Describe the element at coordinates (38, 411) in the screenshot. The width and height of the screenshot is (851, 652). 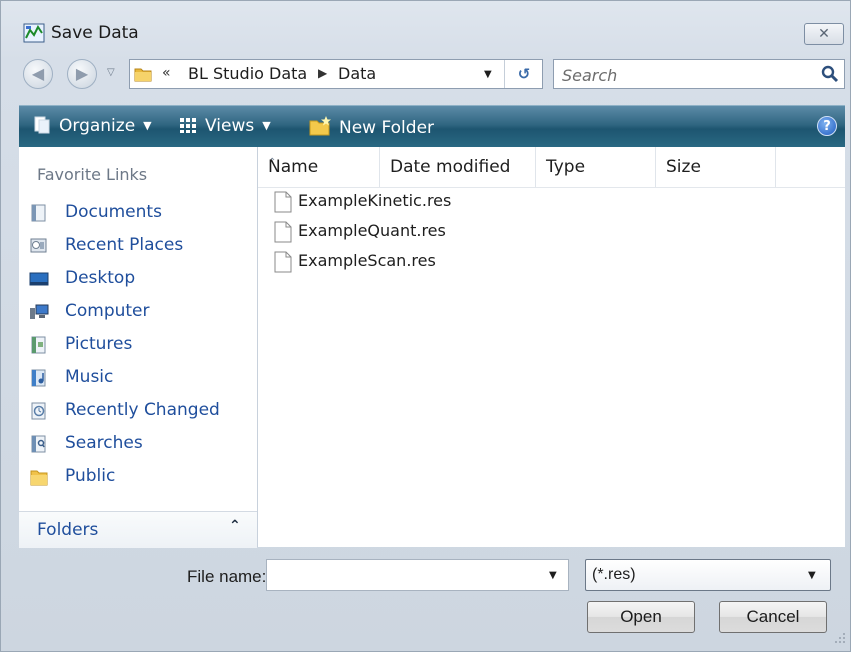
I see `recently-changed-icon` at that location.